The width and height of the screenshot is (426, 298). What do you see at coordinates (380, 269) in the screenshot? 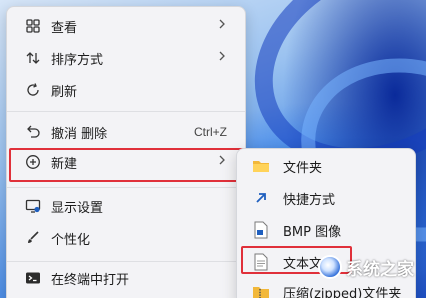
I see `watermark-text: 系统之家` at bounding box center [380, 269].